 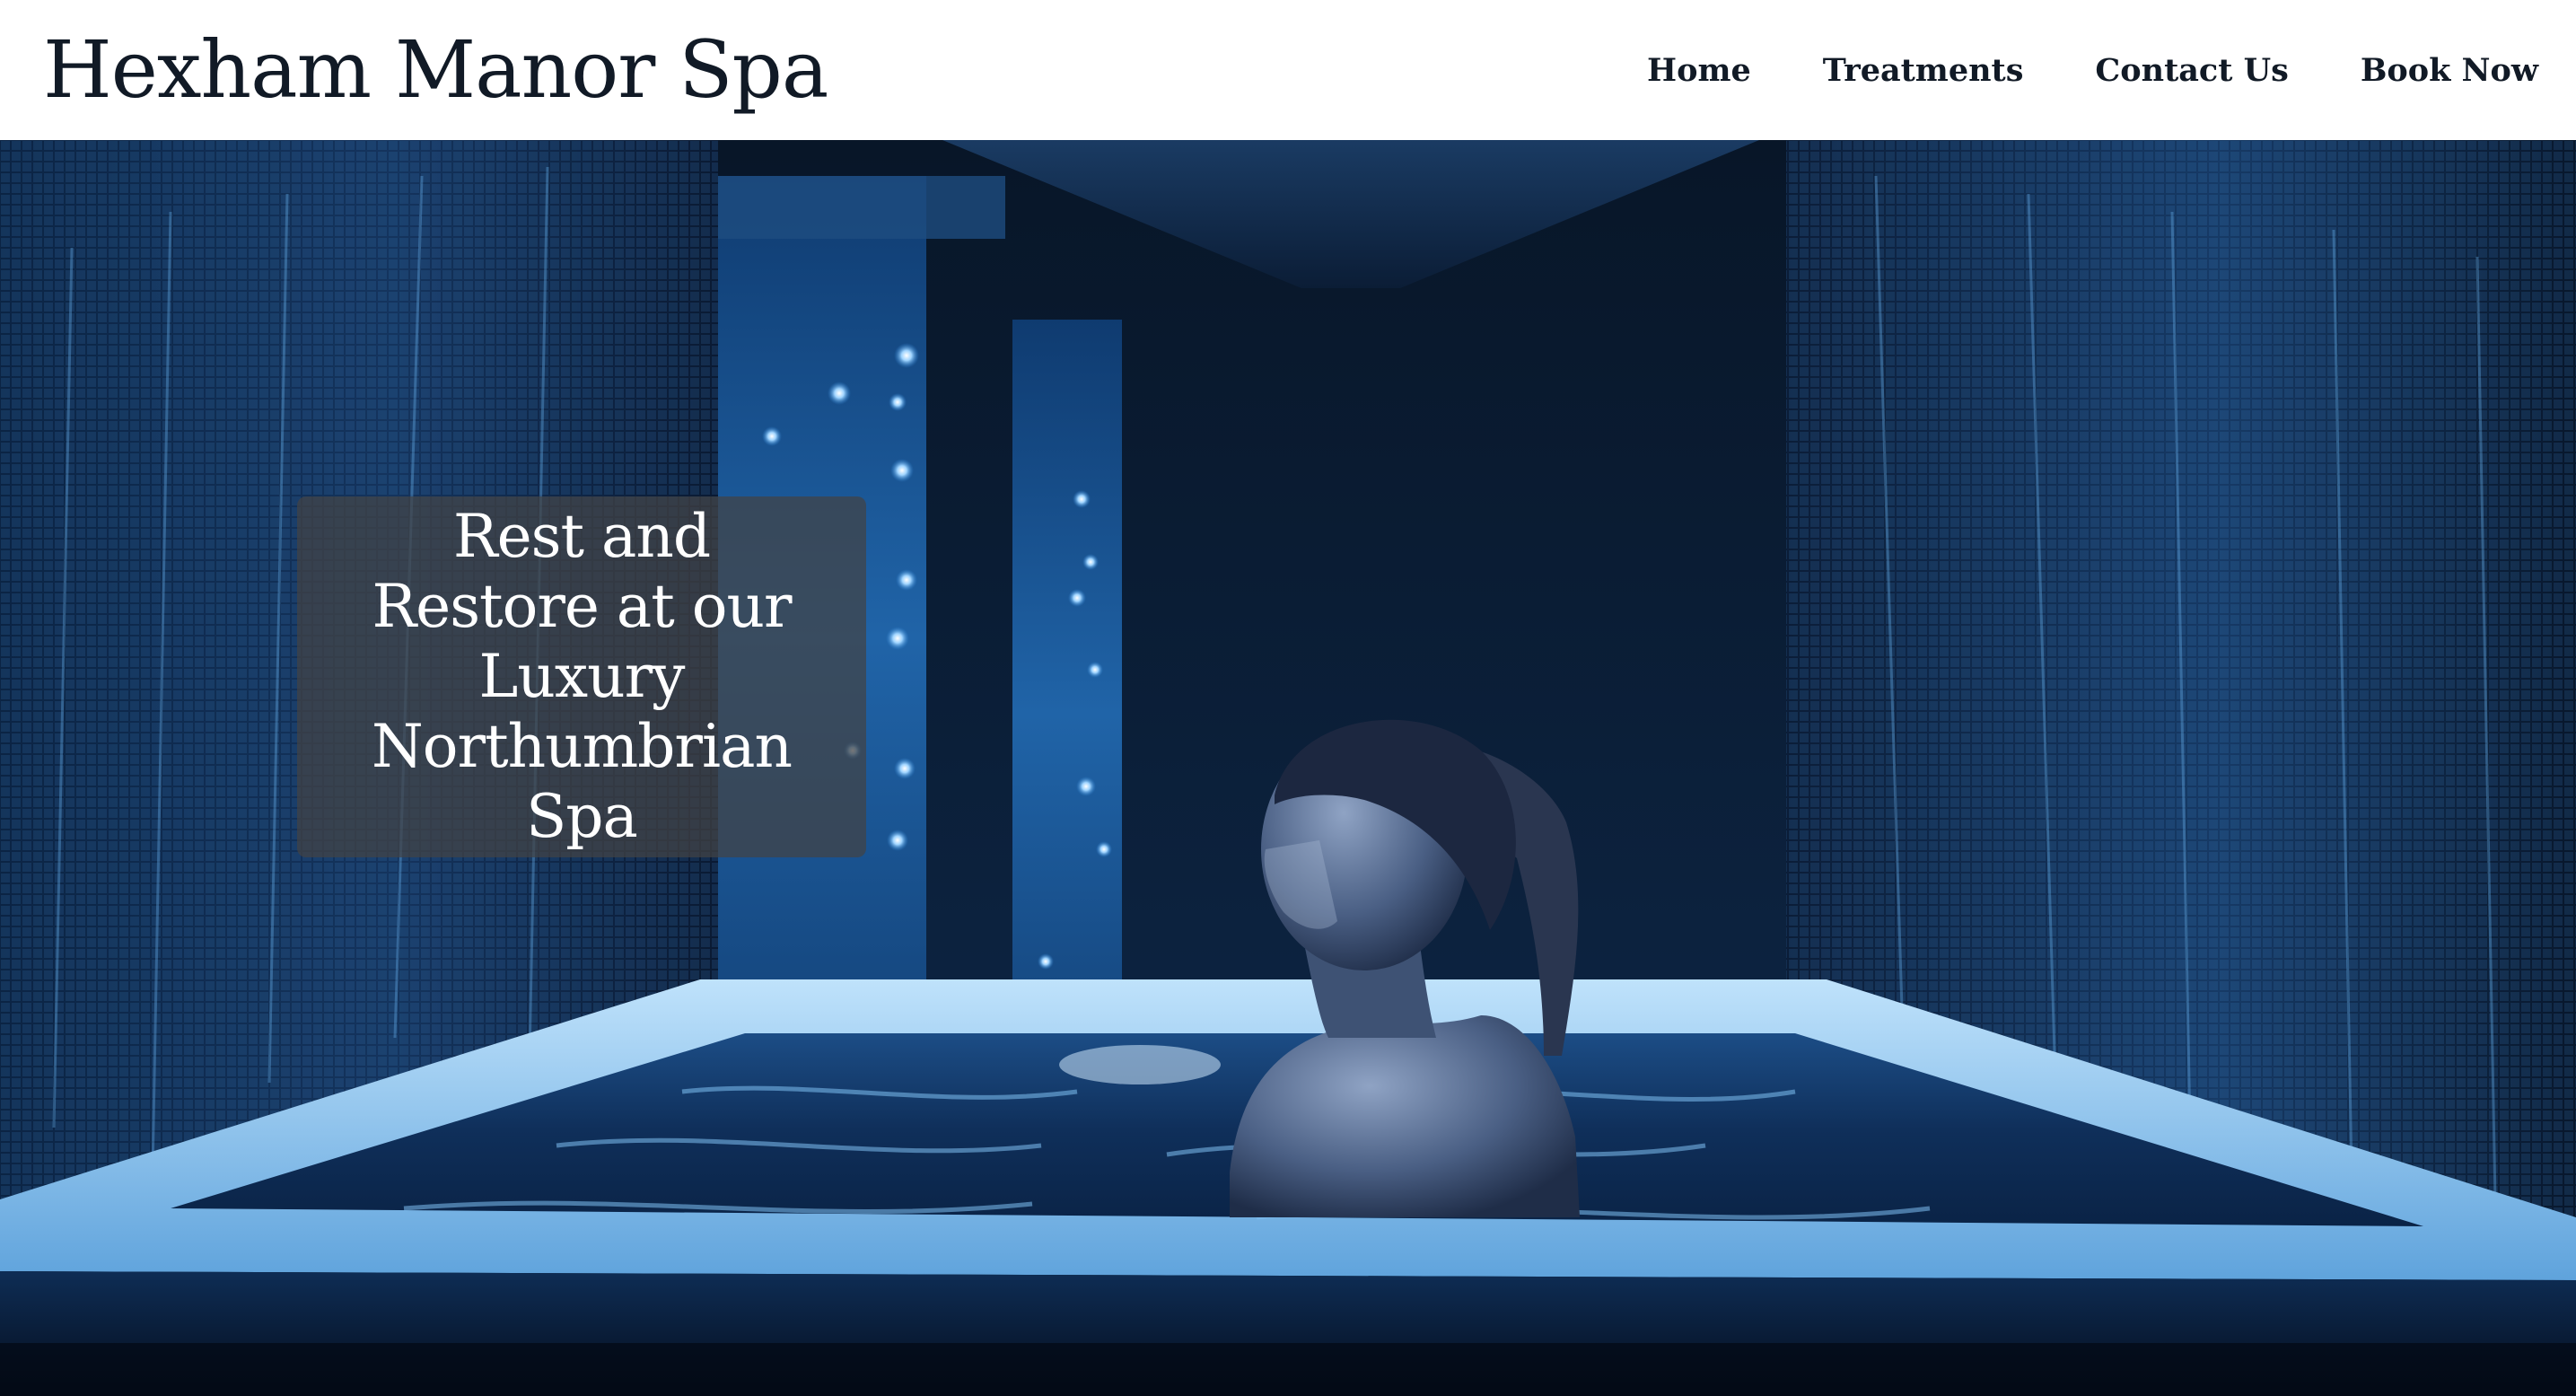 What do you see at coordinates (2191, 70) in the screenshot?
I see `nav-contact-link: Contact Us` at bounding box center [2191, 70].